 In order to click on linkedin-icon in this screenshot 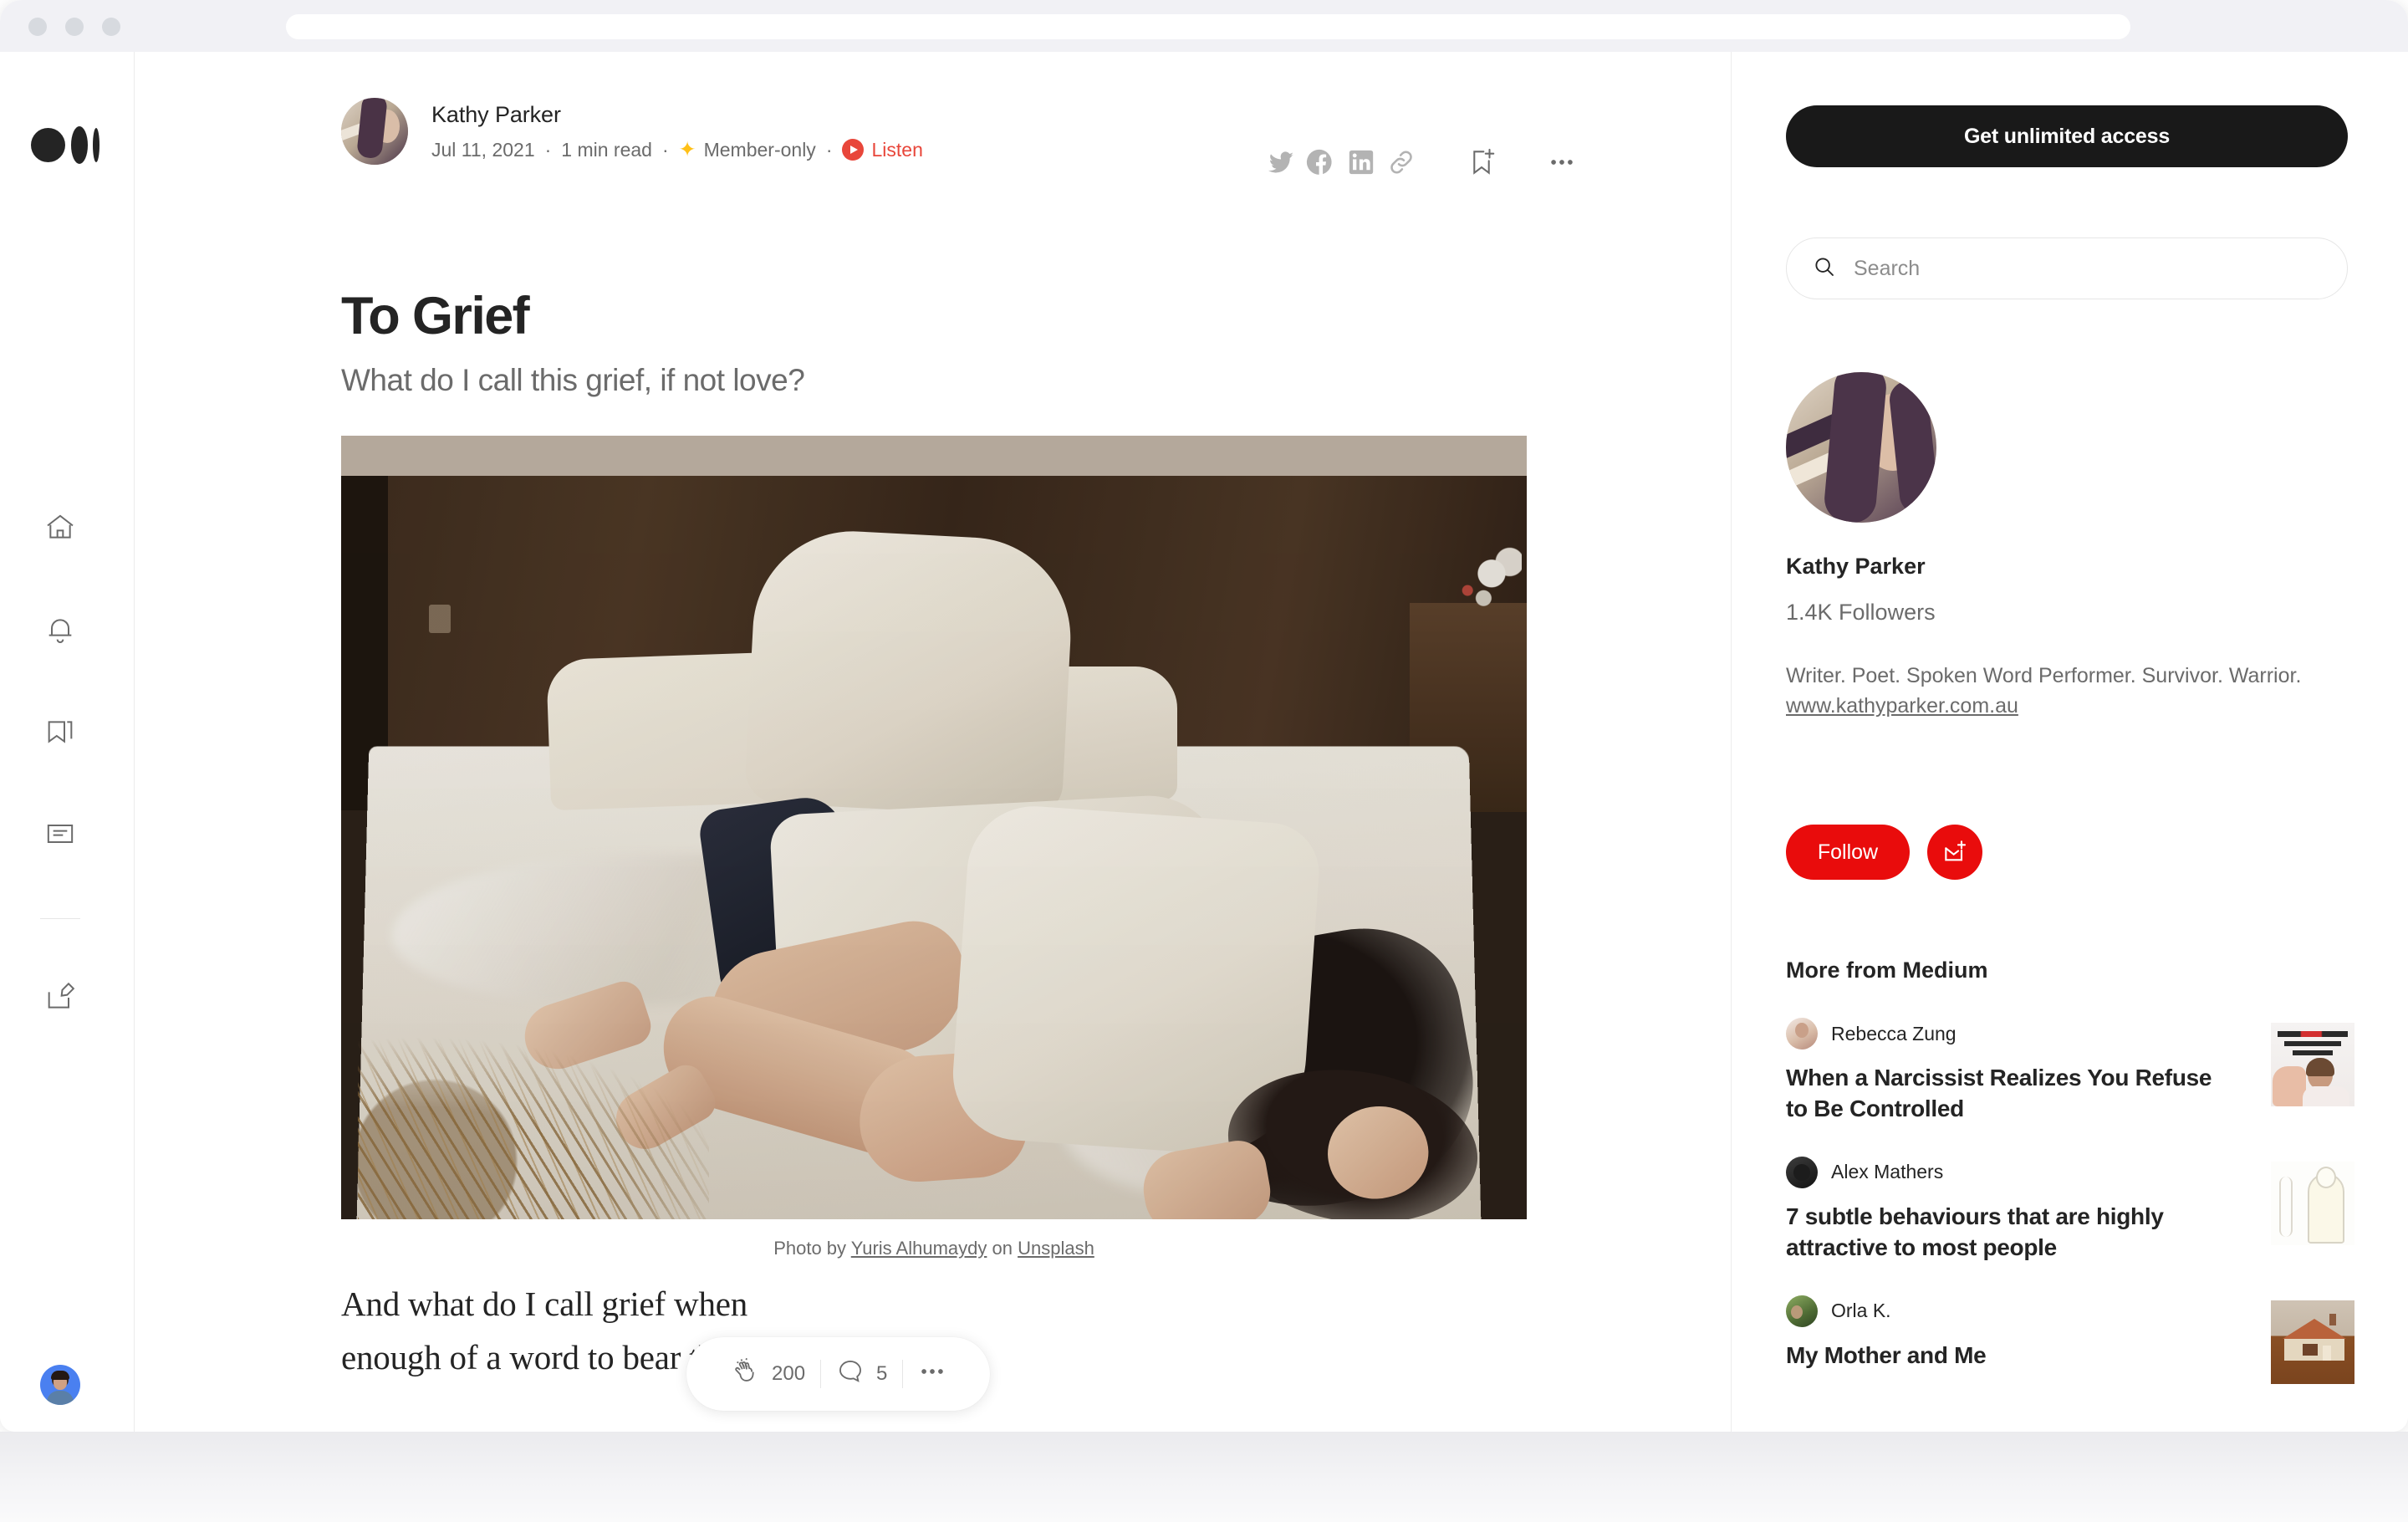, I will do `click(1361, 162)`.